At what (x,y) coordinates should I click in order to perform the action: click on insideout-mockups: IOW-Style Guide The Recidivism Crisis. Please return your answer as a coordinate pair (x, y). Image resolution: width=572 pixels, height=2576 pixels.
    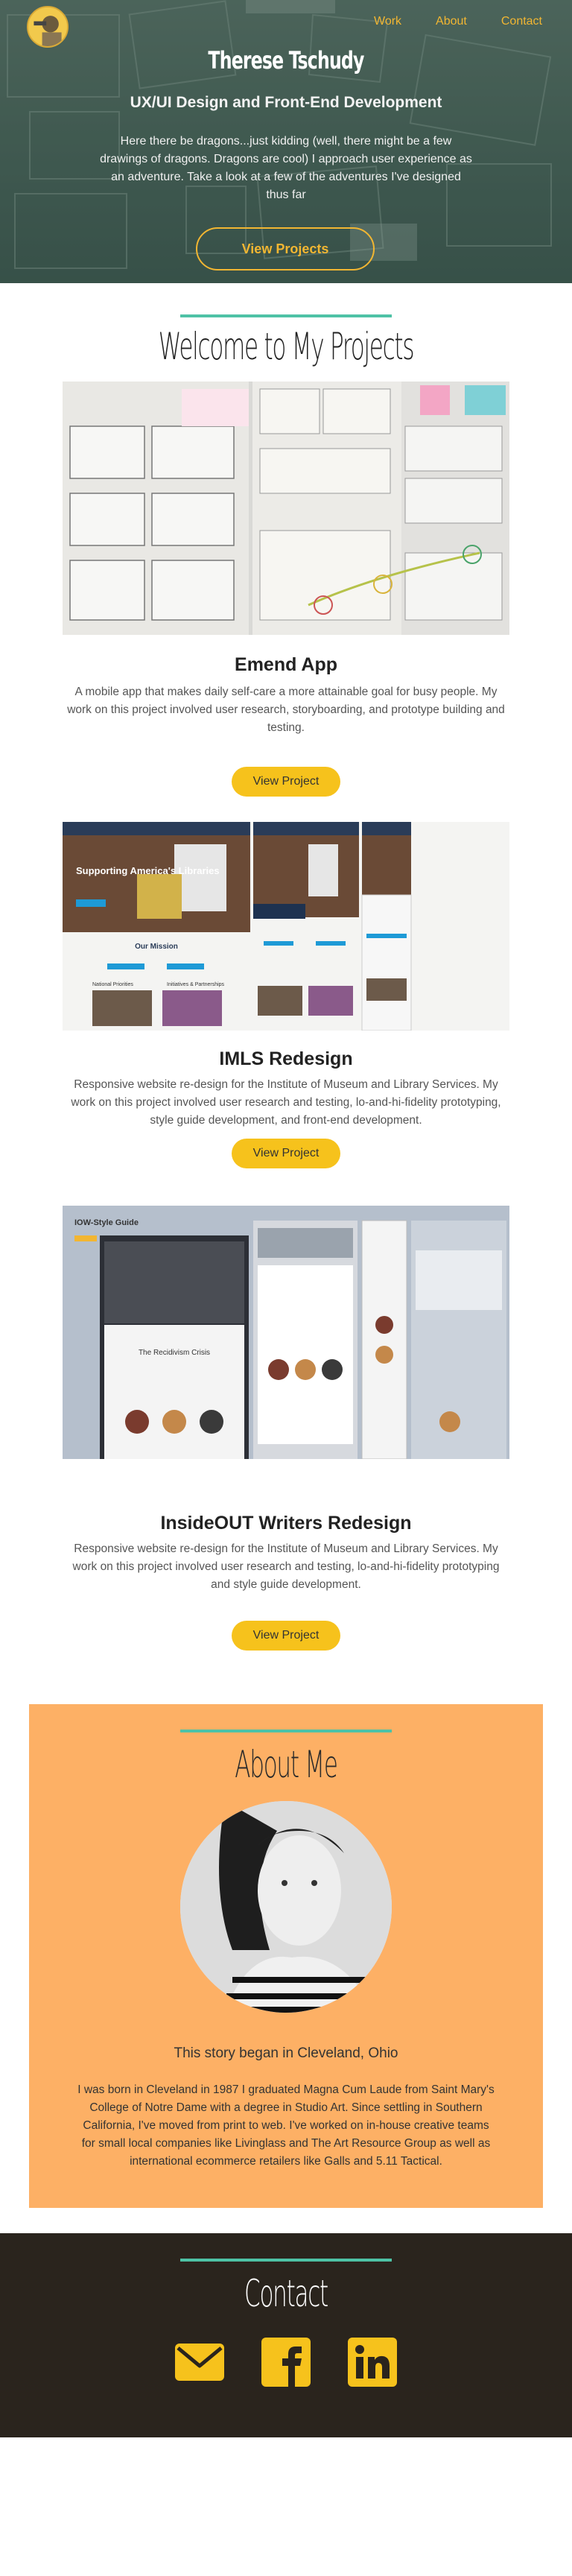
    Looking at the image, I should click on (286, 1332).